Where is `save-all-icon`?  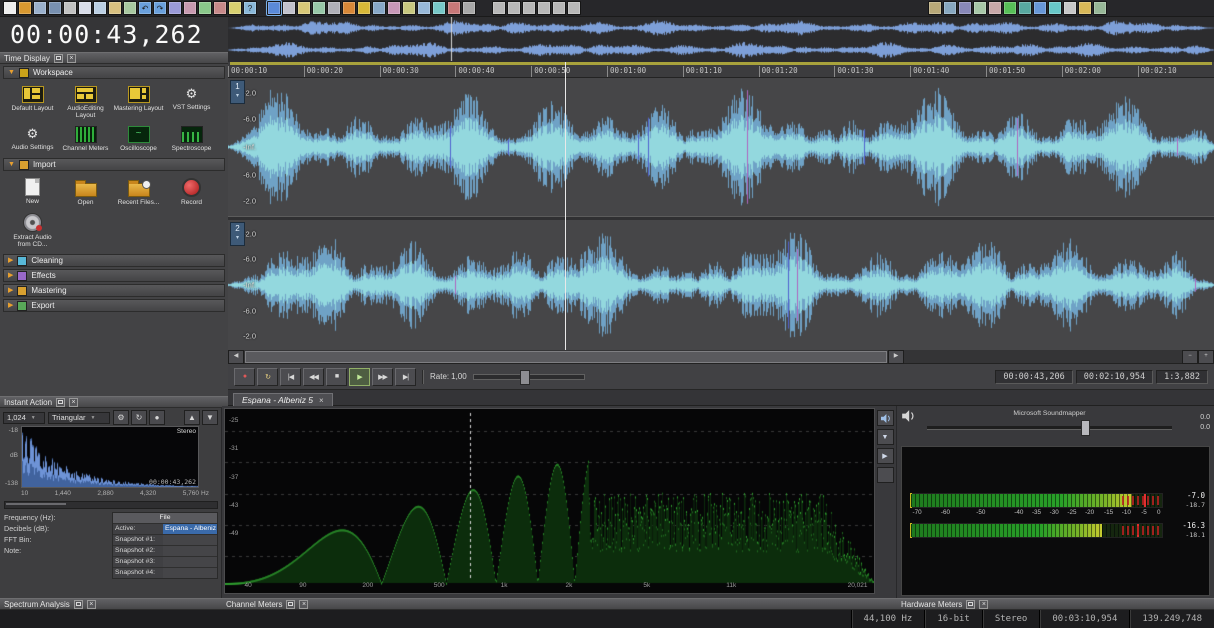
save-all-icon is located at coordinates (55, 8).